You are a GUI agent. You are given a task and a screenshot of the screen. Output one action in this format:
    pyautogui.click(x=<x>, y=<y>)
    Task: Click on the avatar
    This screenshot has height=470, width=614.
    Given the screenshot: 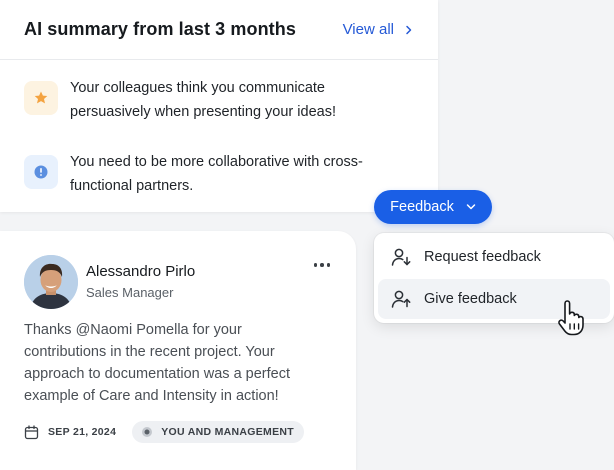 What is the action you would take?
    pyautogui.click(x=51, y=282)
    